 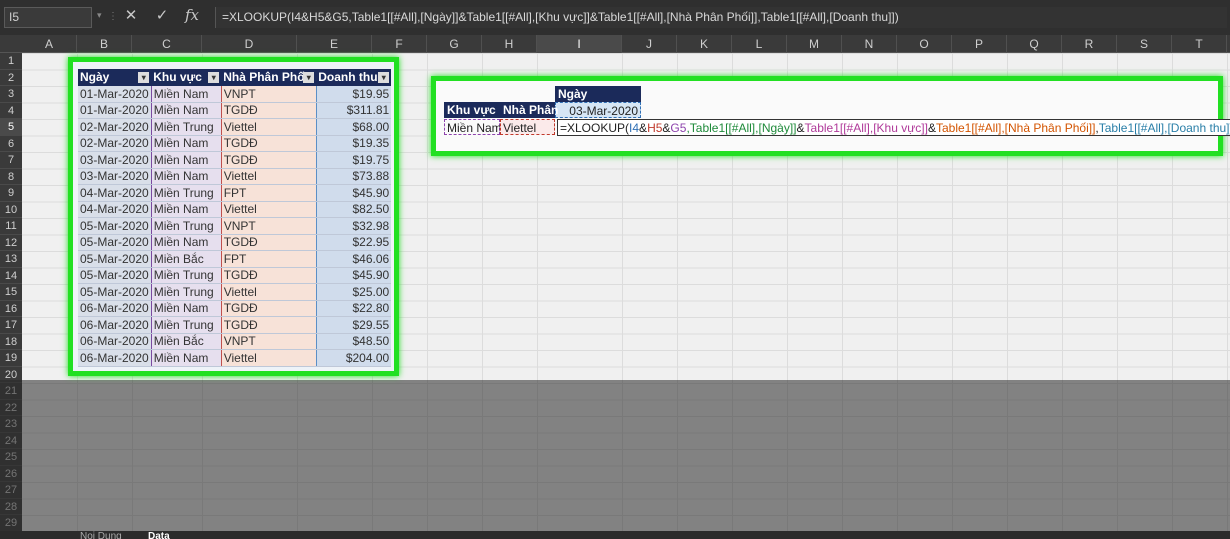 What do you see at coordinates (334, 44) in the screenshot?
I see `column-header-e: E` at bounding box center [334, 44].